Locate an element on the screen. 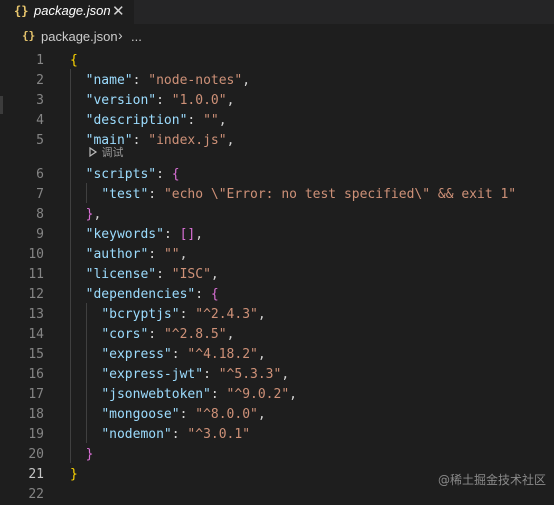 The height and width of the screenshot is (505, 554). code-line: 18 "mongoose": "^8.0.0", is located at coordinates (277, 415).